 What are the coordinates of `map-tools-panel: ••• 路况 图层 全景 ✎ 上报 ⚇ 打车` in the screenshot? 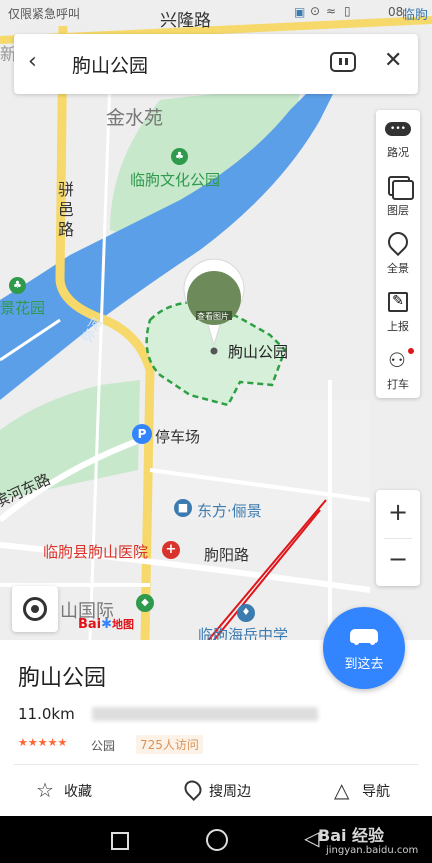 It's located at (398, 254).